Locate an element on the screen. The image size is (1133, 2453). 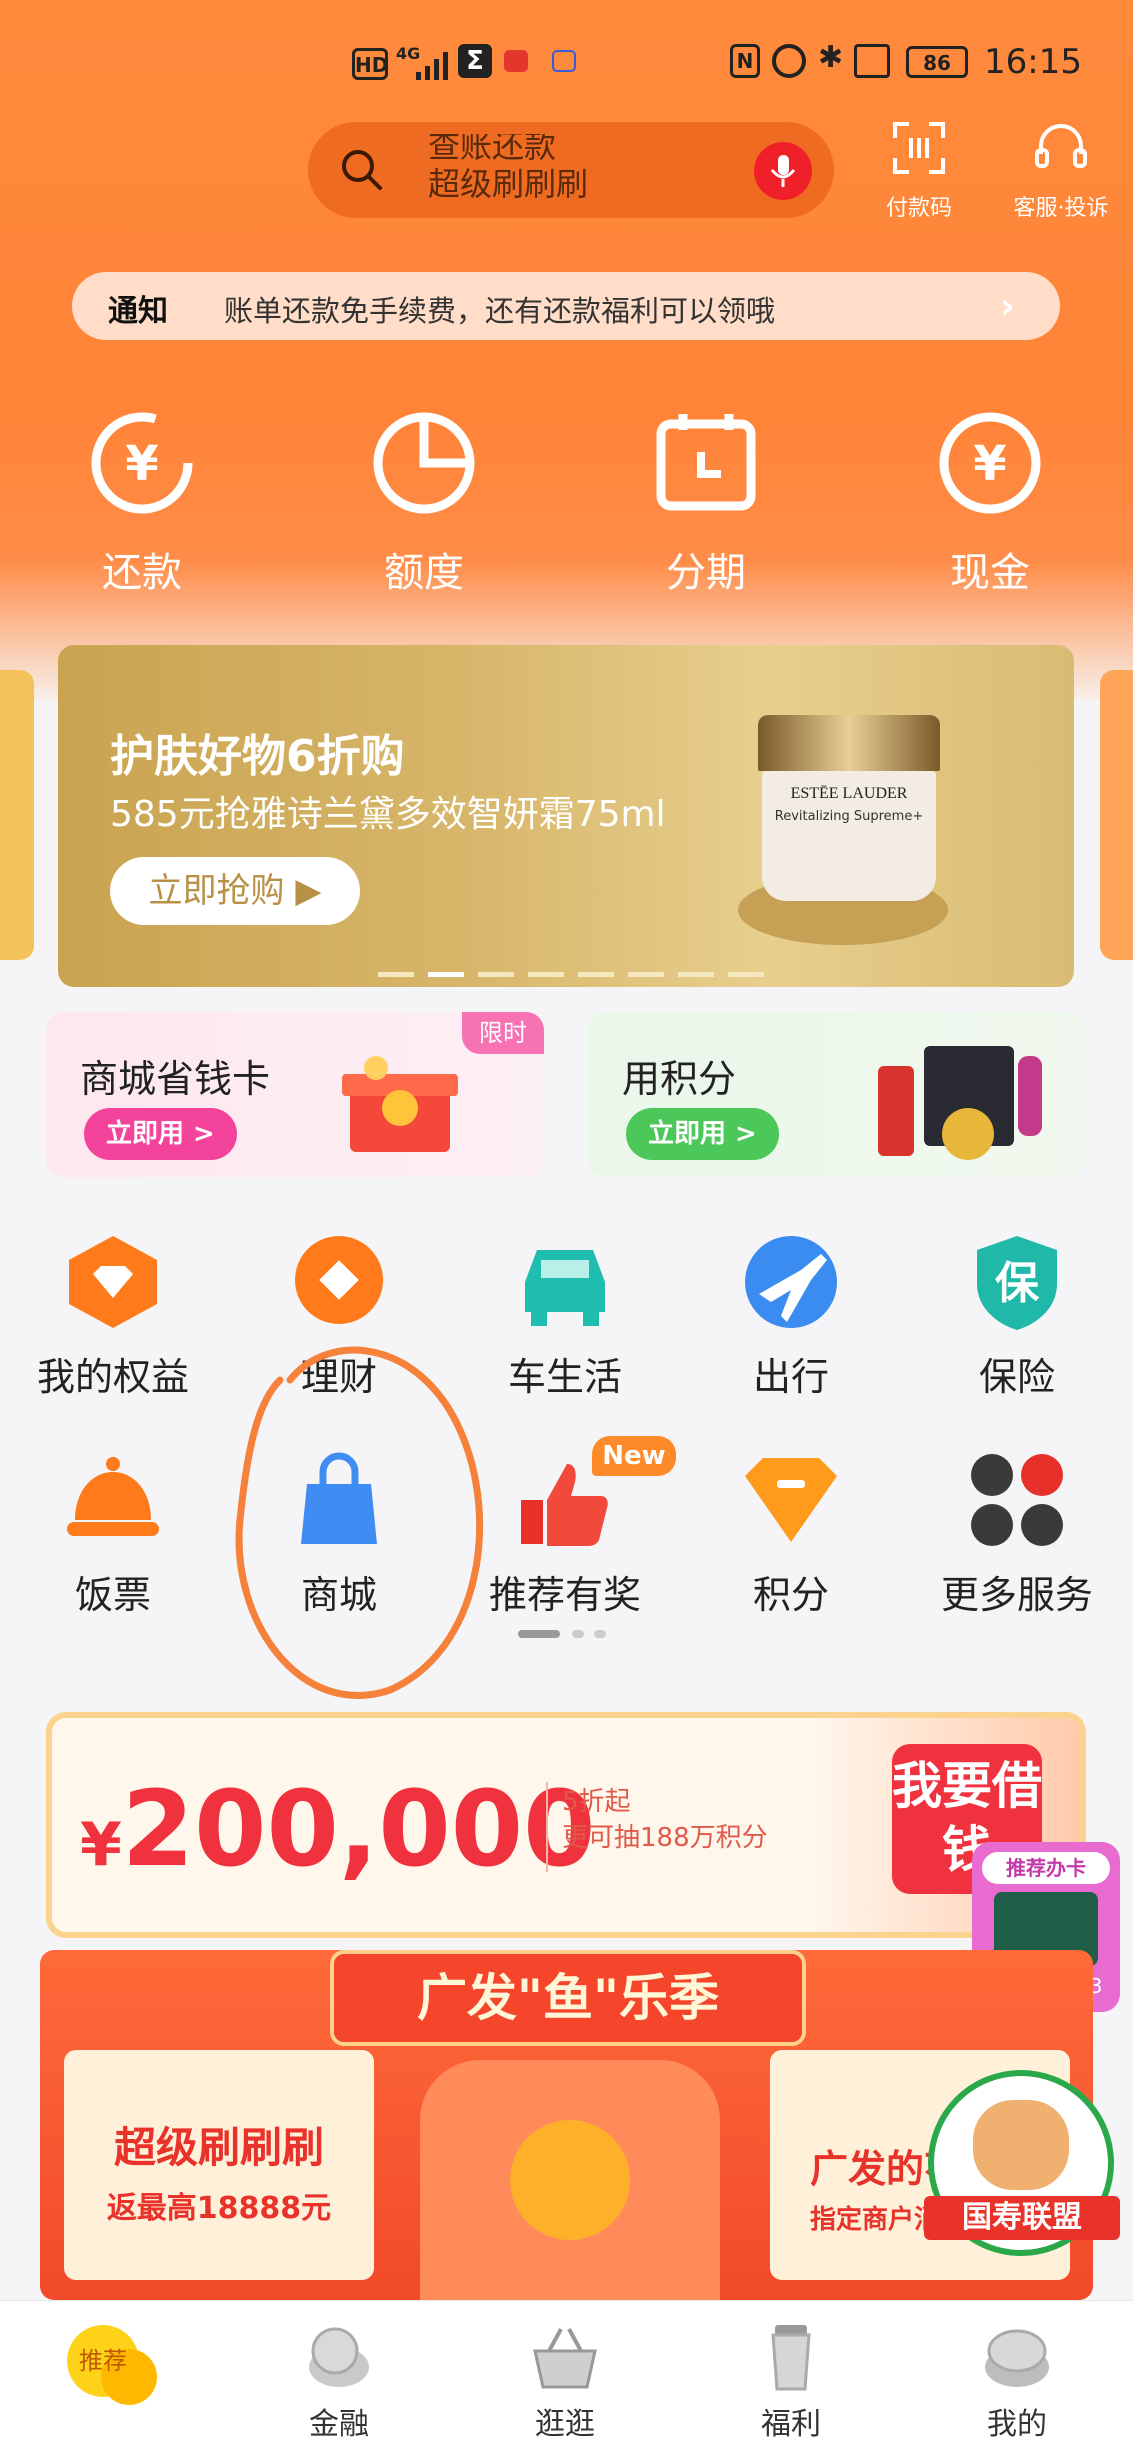
finance-coin-icon is located at coordinates (339, 2357).